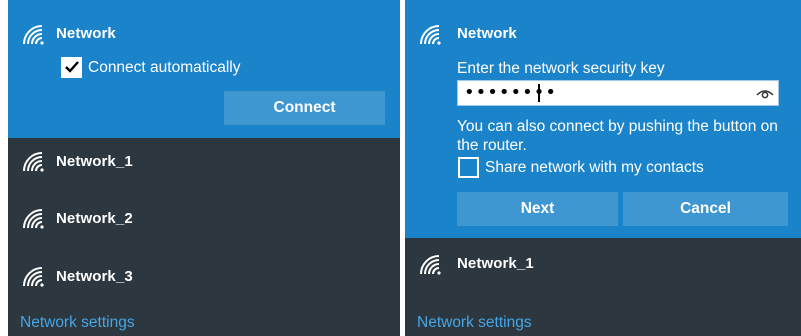  I want to click on network-list-item: Network_2, so click(204, 218).